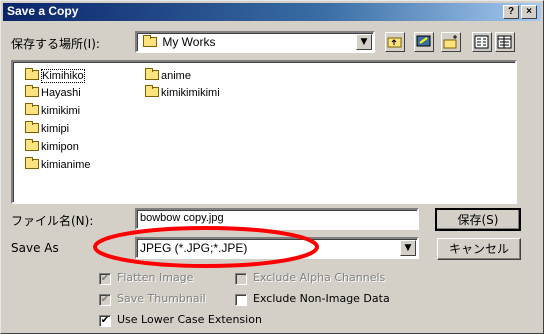 This screenshot has width=544, height=334. I want to click on filename-label: ファイル名(N):, so click(52, 221).